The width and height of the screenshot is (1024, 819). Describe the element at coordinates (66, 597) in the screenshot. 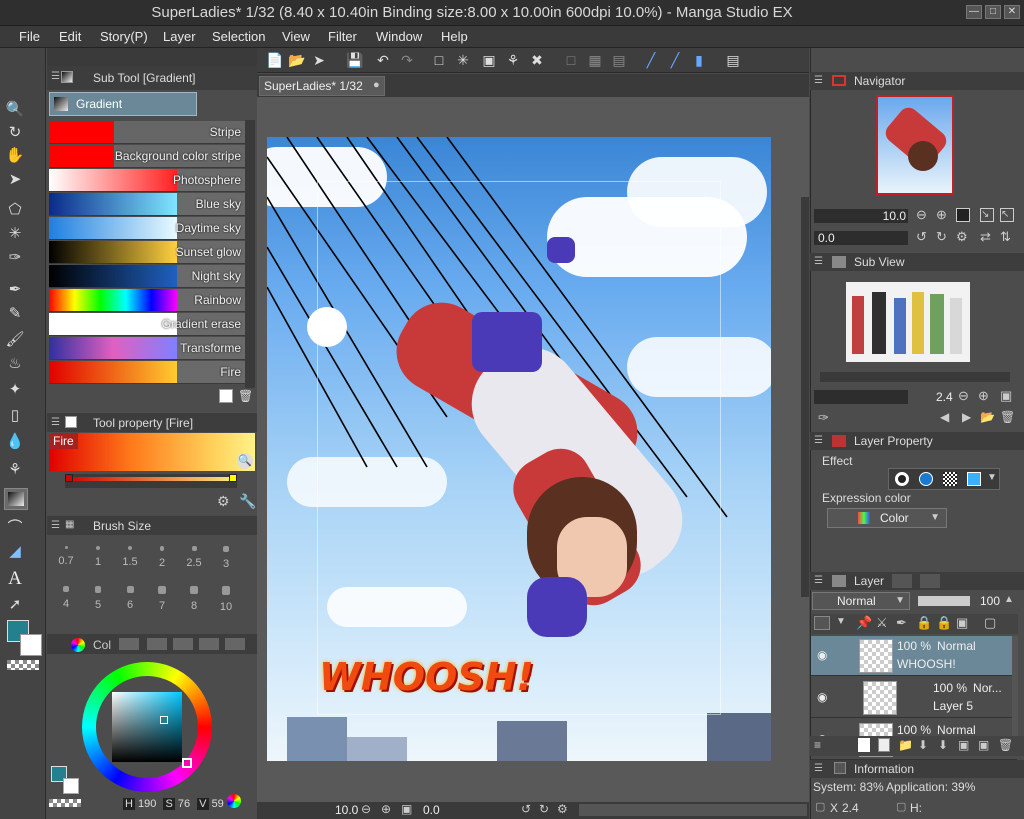

I see `brush-size-option: 4` at that location.